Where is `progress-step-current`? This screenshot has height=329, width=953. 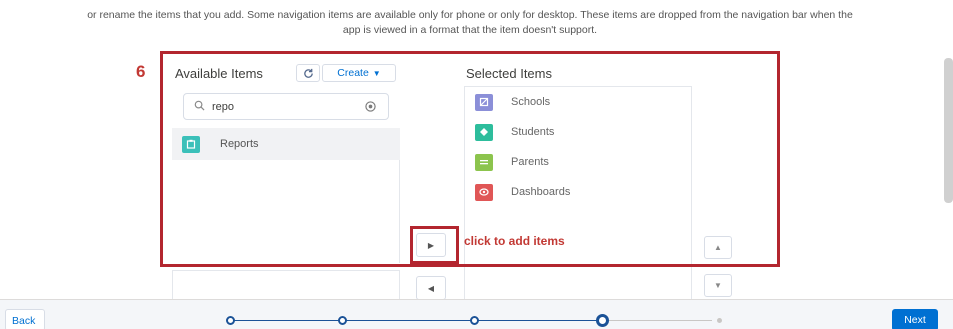
progress-step-current is located at coordinates (602, 320).